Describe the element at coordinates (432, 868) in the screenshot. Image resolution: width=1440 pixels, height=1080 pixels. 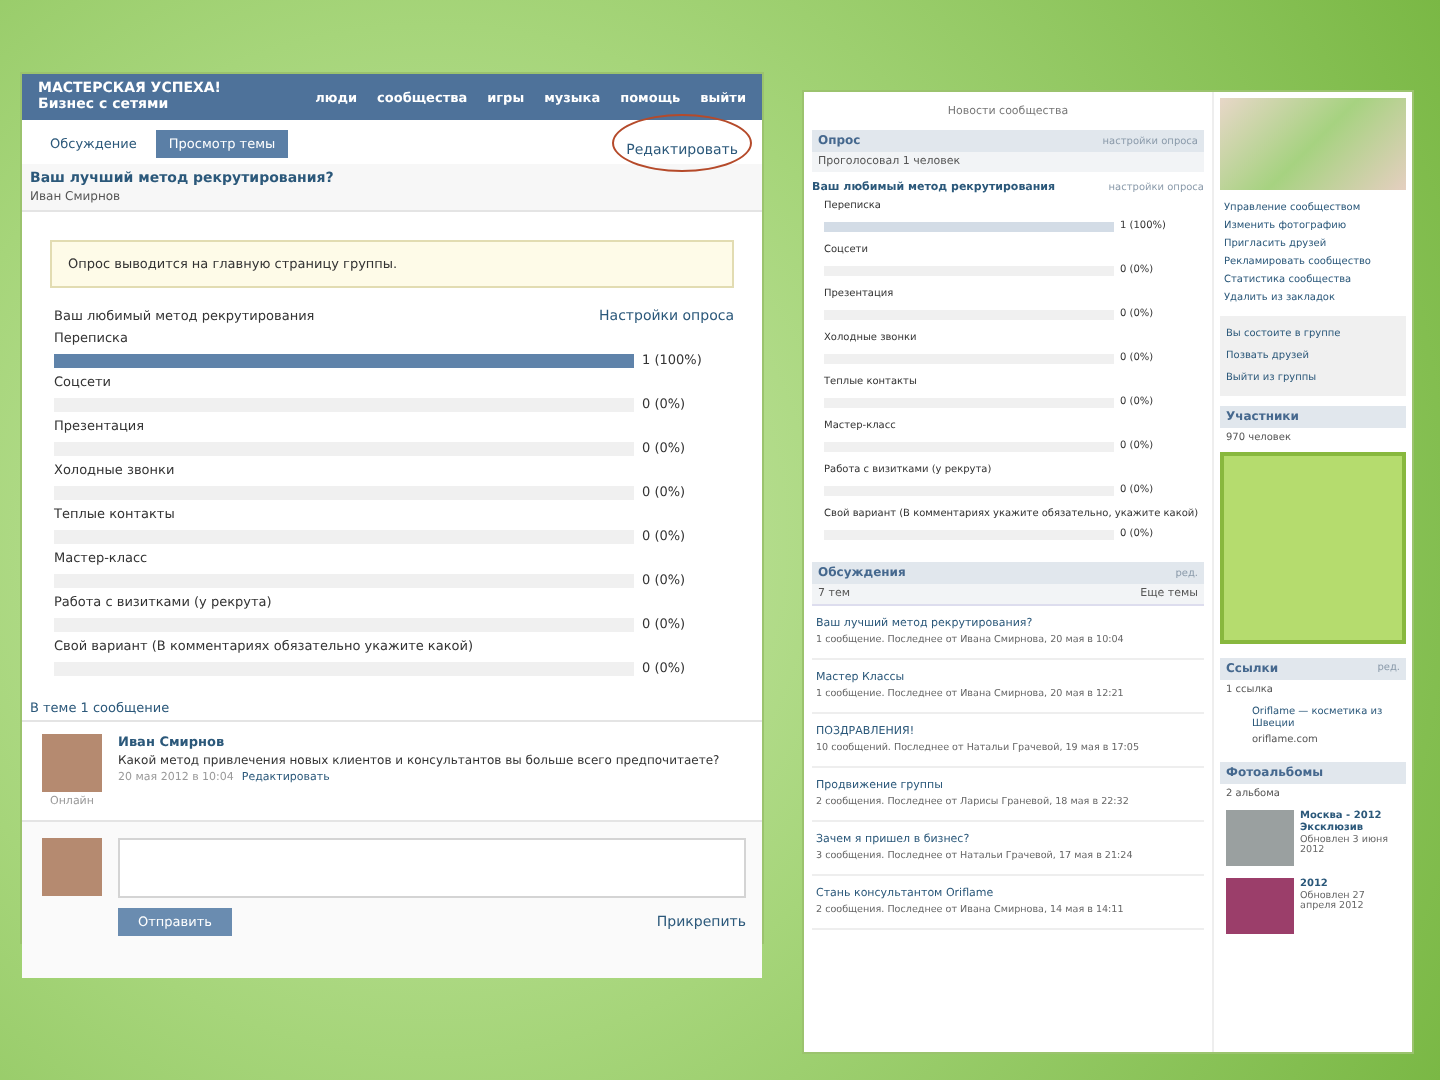
I see `reply-field` at that location.